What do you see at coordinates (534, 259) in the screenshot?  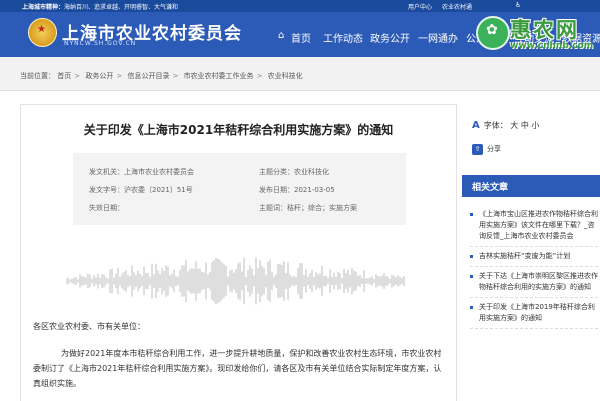 I see `related-item: 吉林实施秸秆“变废为能”计划` at bounding box center [534, 259].